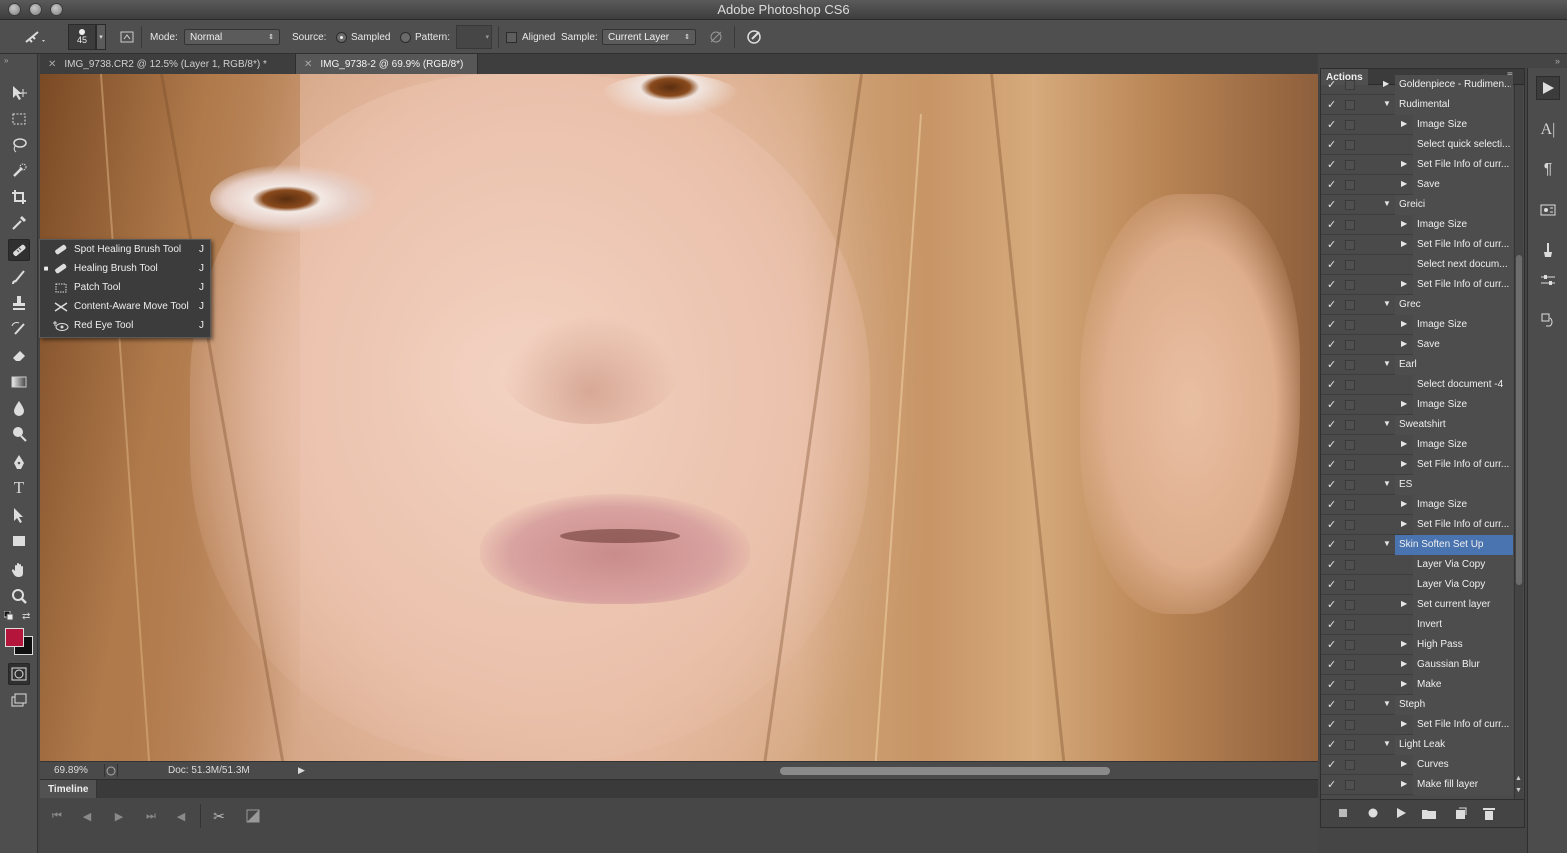 The width and height of the screenshot is (1567, 853). I want to click on transition-icon, so click(253, 816).